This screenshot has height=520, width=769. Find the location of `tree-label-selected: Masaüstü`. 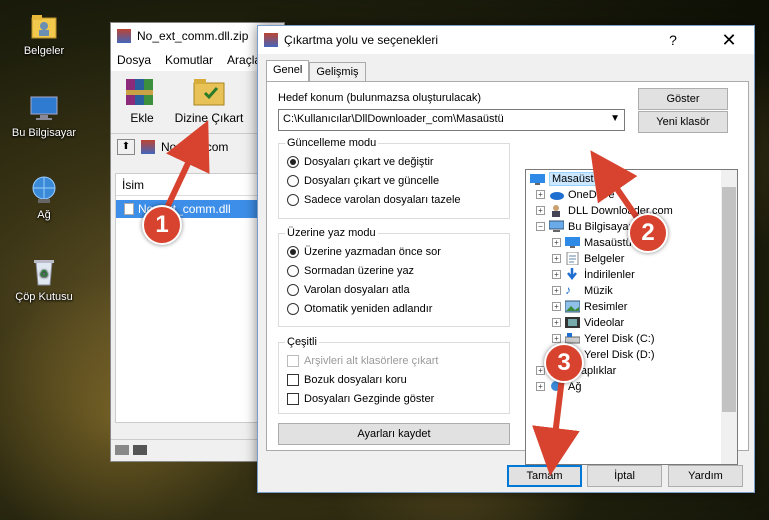

tree-label-selected: Masaüstü is located at coordinates (576, 179).